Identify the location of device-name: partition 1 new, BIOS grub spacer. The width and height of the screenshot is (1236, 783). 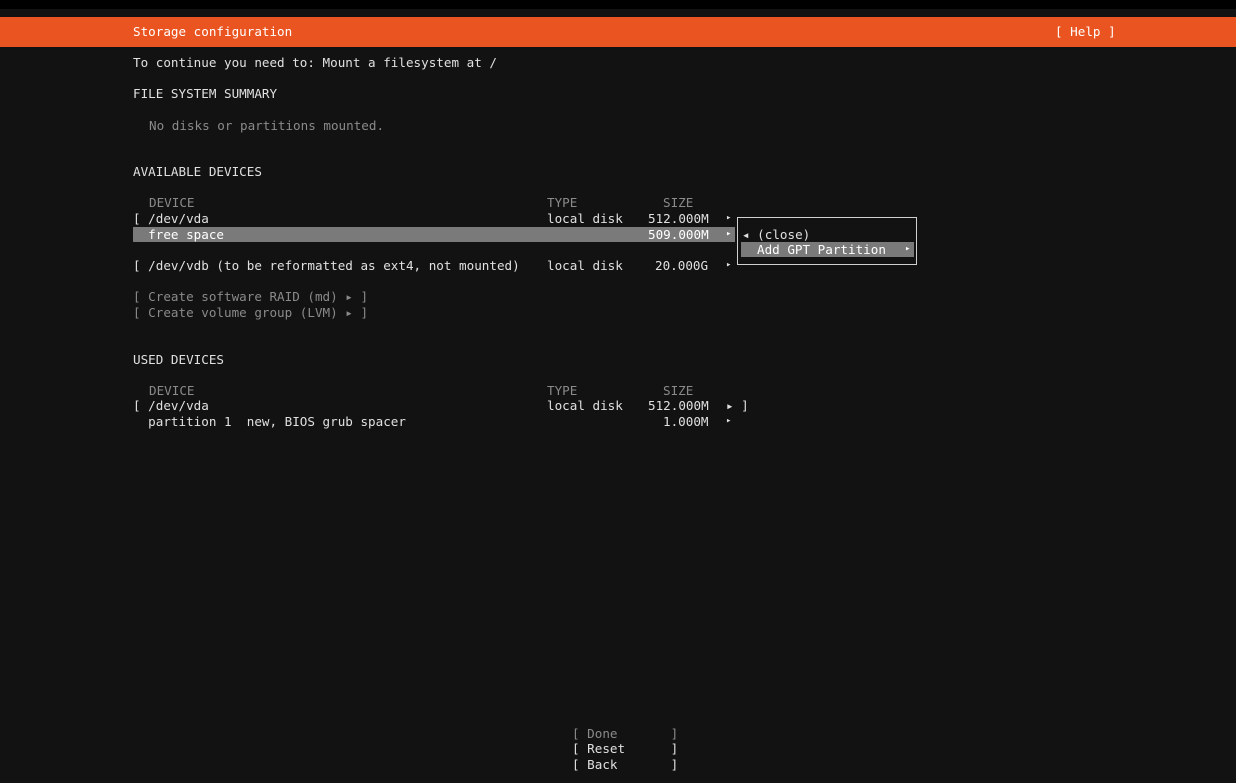
(269, 421).